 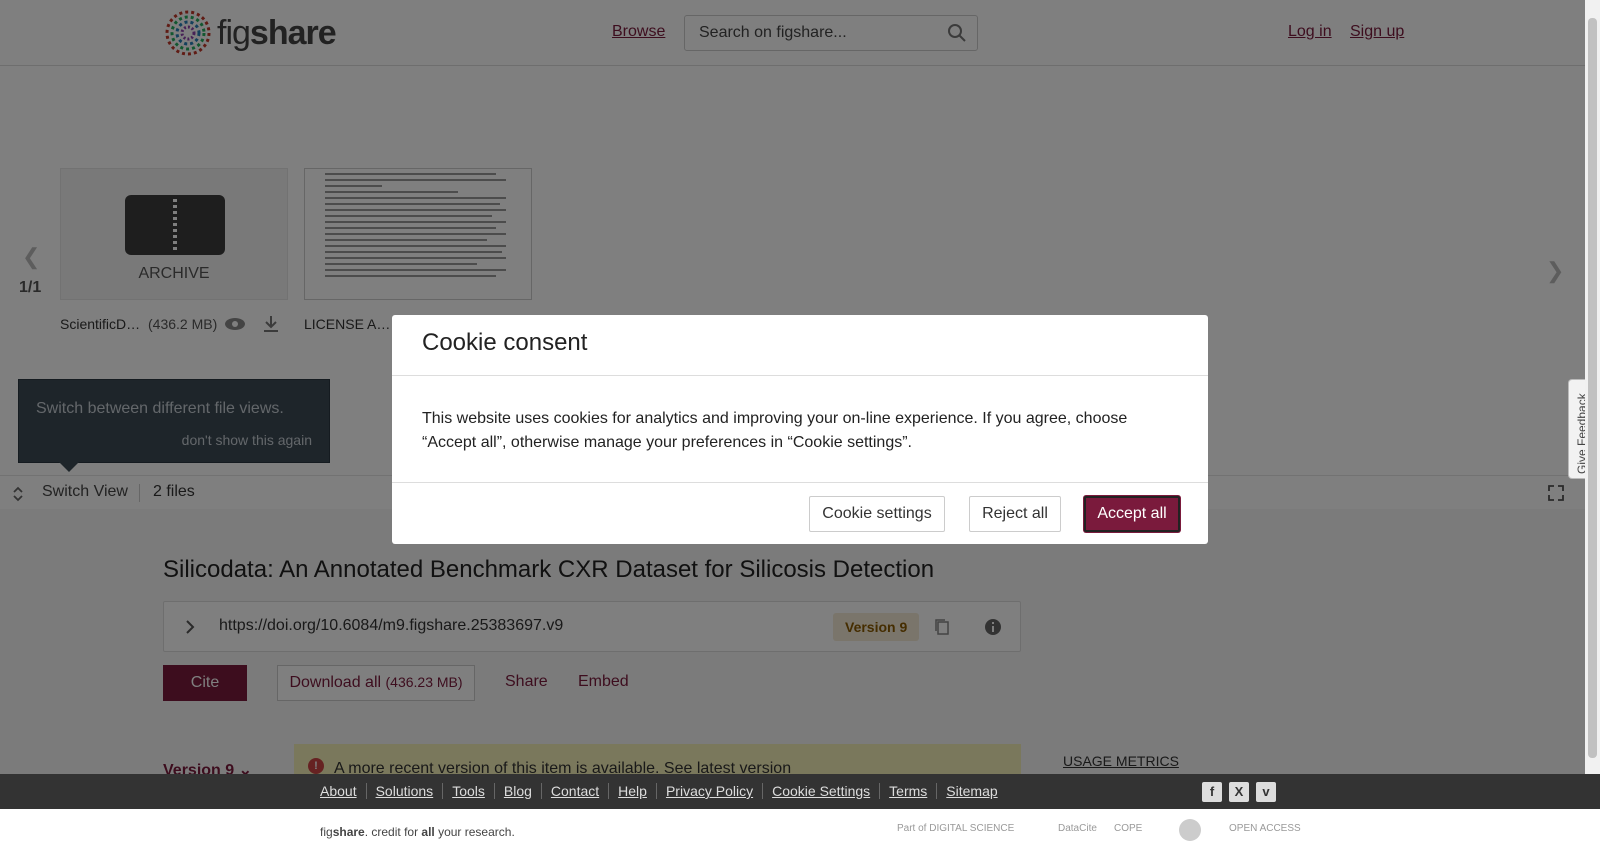 I want to click on footer-link-contact: Contact, so click(x=576, y=791).